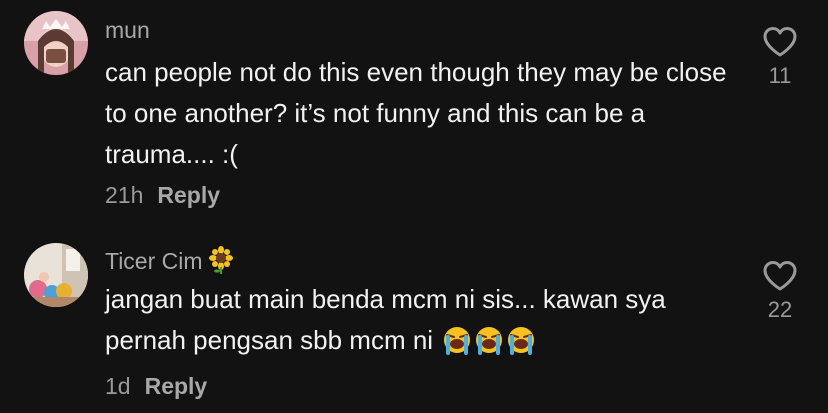 The height and width of the screenshot is (413, 828). I want to click on sunflower-icon, so click(221, 263).